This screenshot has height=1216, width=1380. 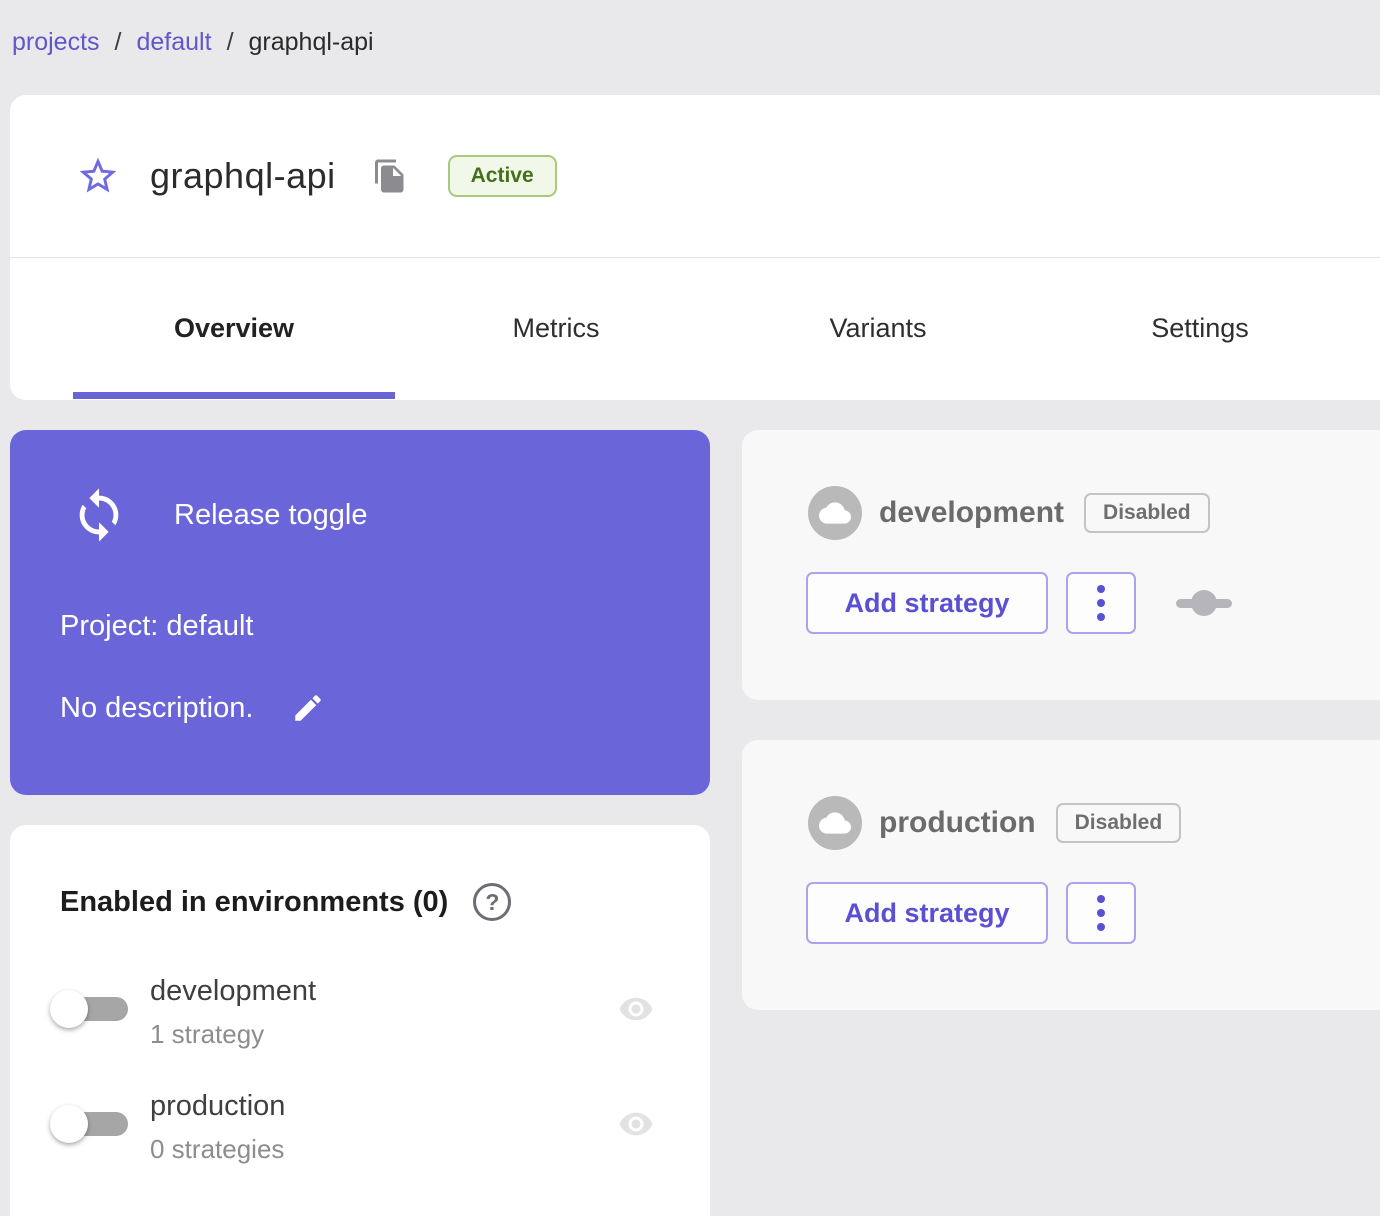 What do you see at coordinates (217, 1149) in the screenshot?
I see `strategy-count: 0 strategies` at bounding box center [217, 1149].